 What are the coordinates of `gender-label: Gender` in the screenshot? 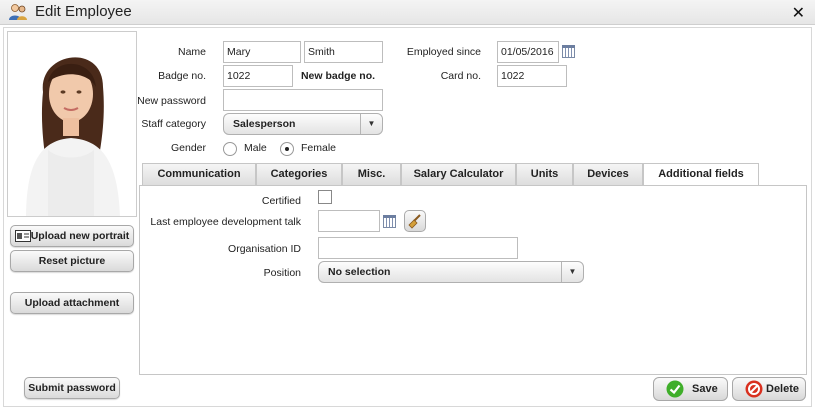 It's located at (188, 148).